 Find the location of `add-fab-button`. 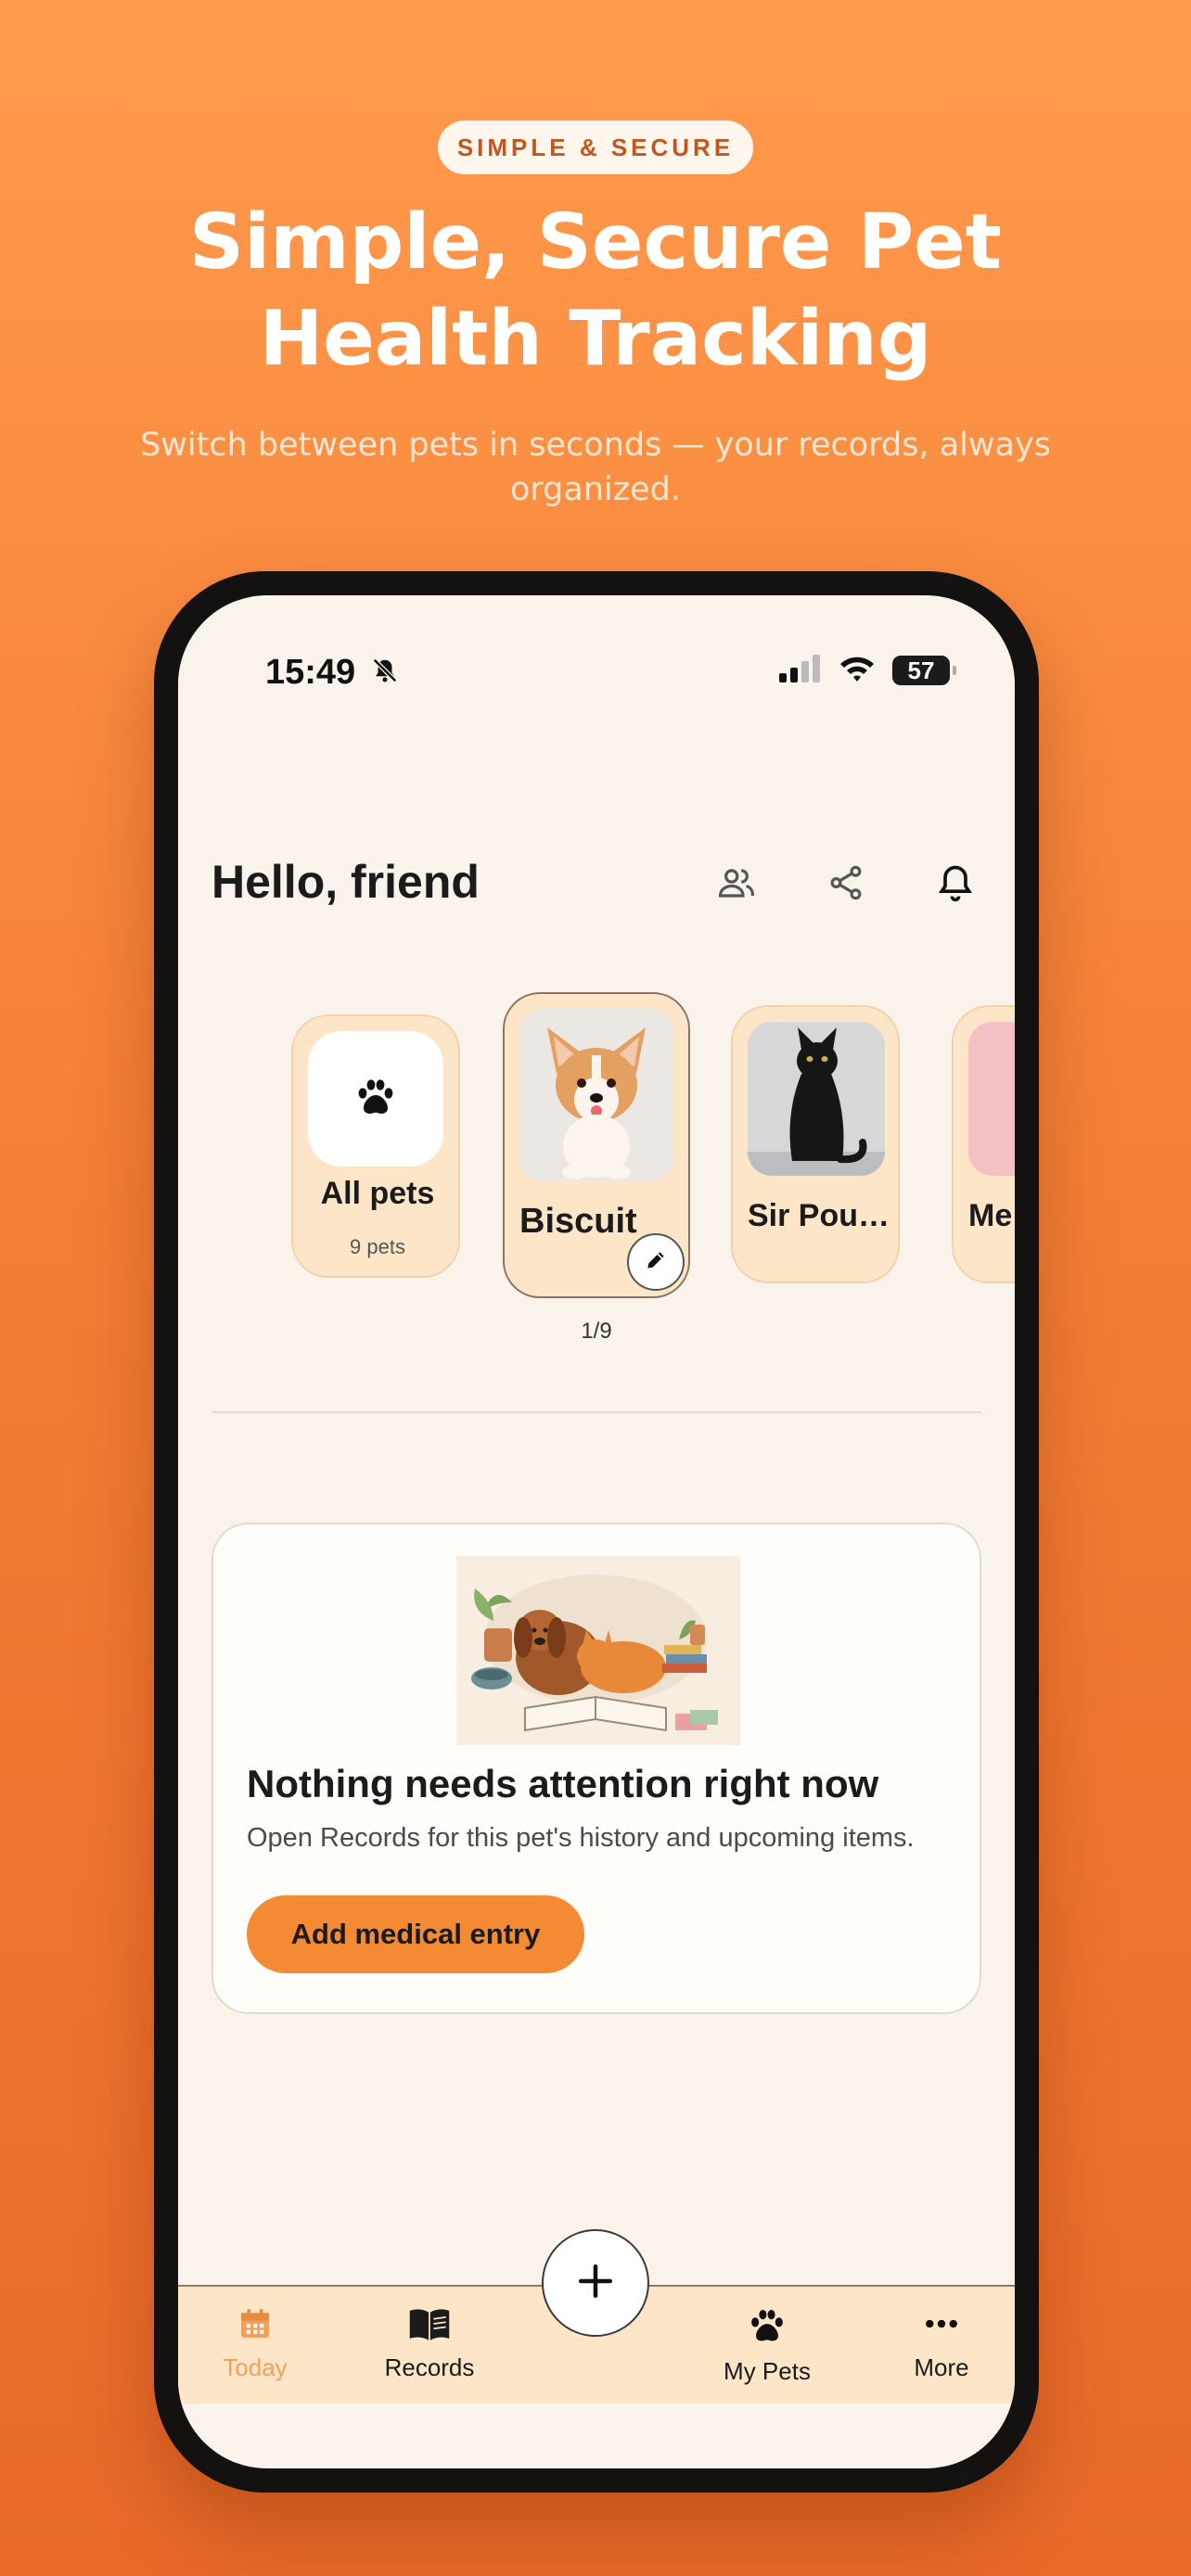

add-fab-button is located at coordinates (595, 2283).